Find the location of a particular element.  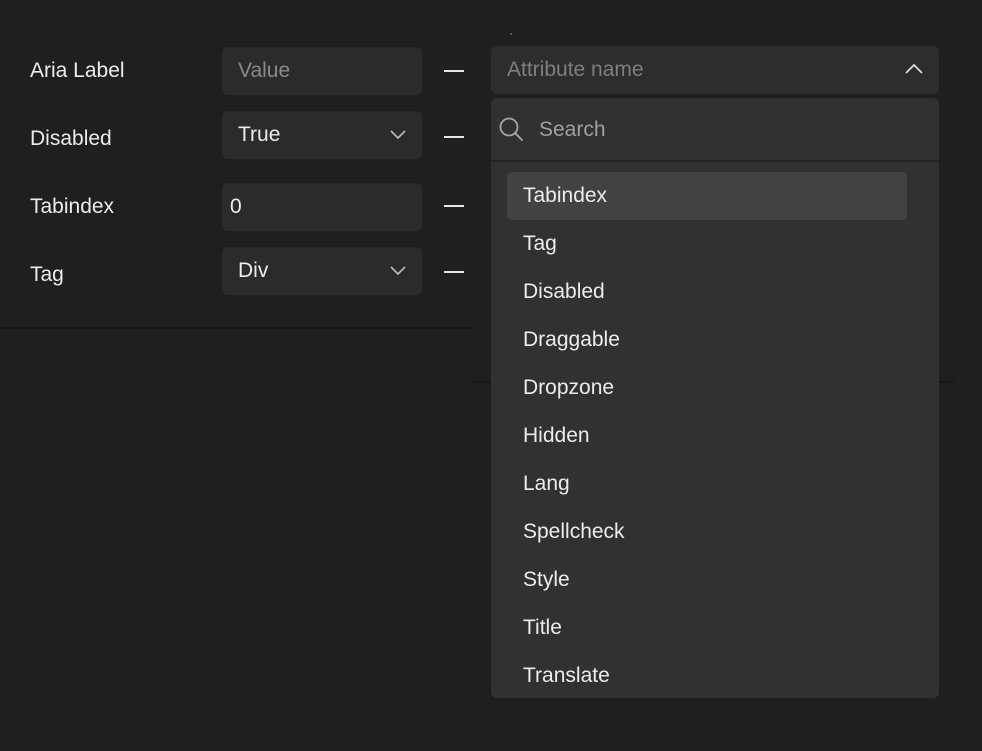

option-tabindex: Tabindex is located at coordinates (707, 196).